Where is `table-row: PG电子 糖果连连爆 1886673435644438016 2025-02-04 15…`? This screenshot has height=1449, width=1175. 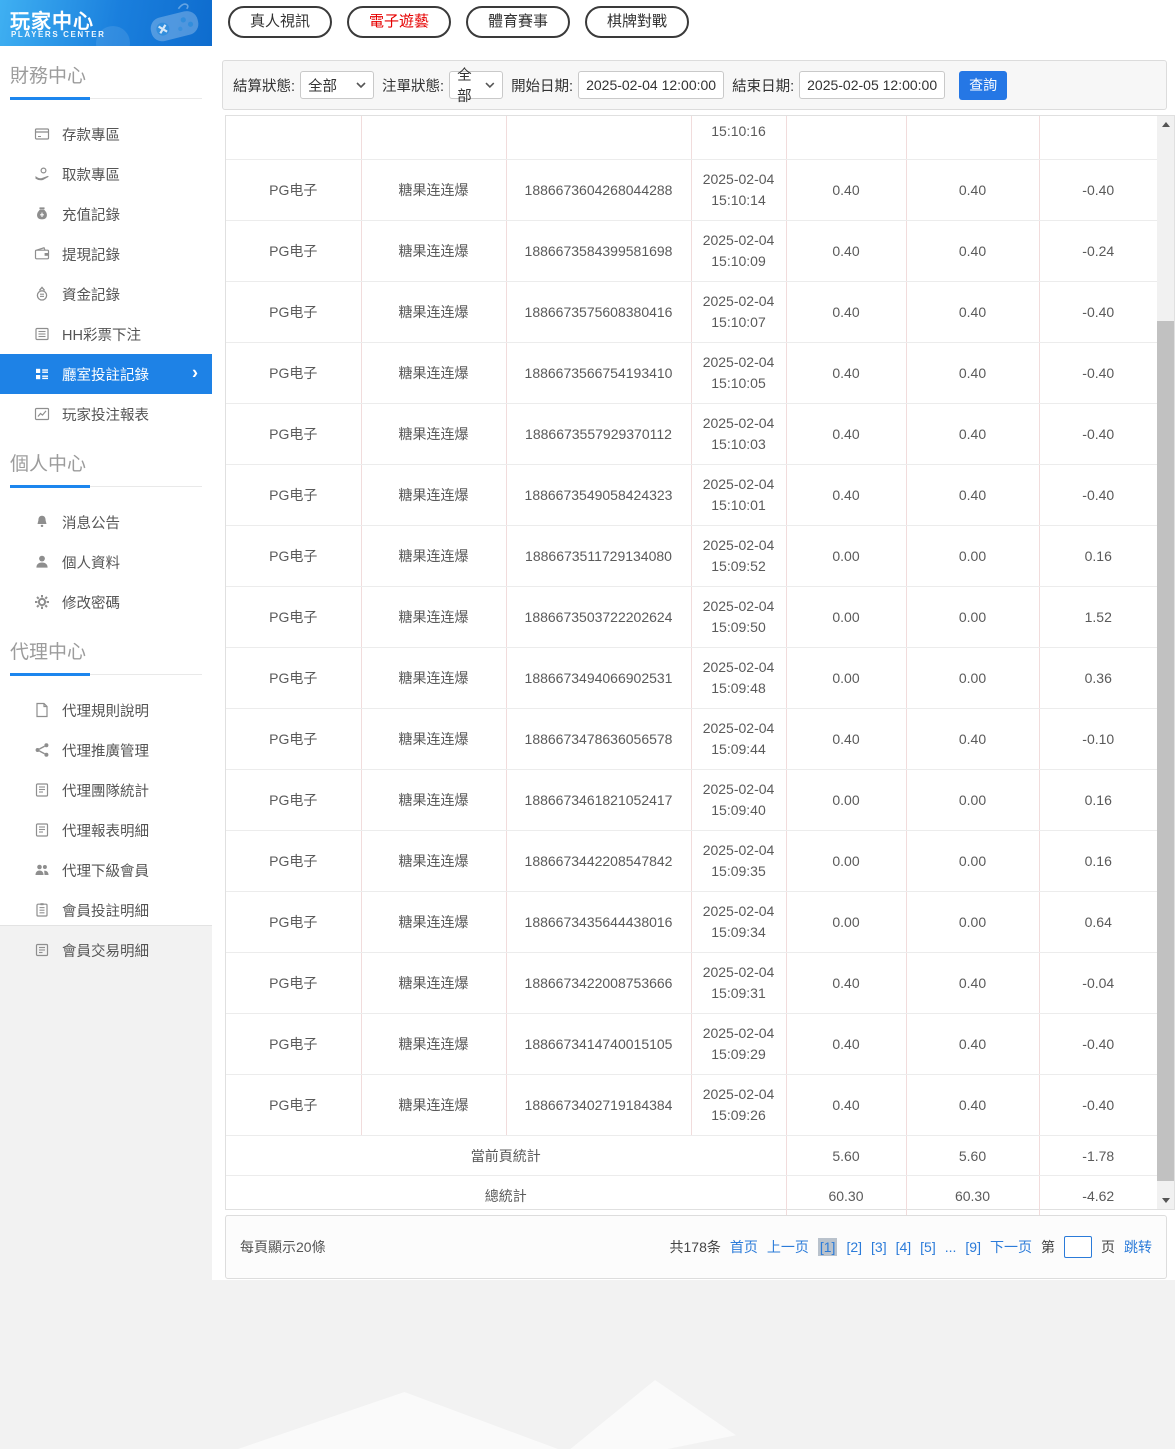
table-row: PG电子 糖果连连爆 1886673435644438016 2025-02-04 15… is located at coordinates (691, 922).